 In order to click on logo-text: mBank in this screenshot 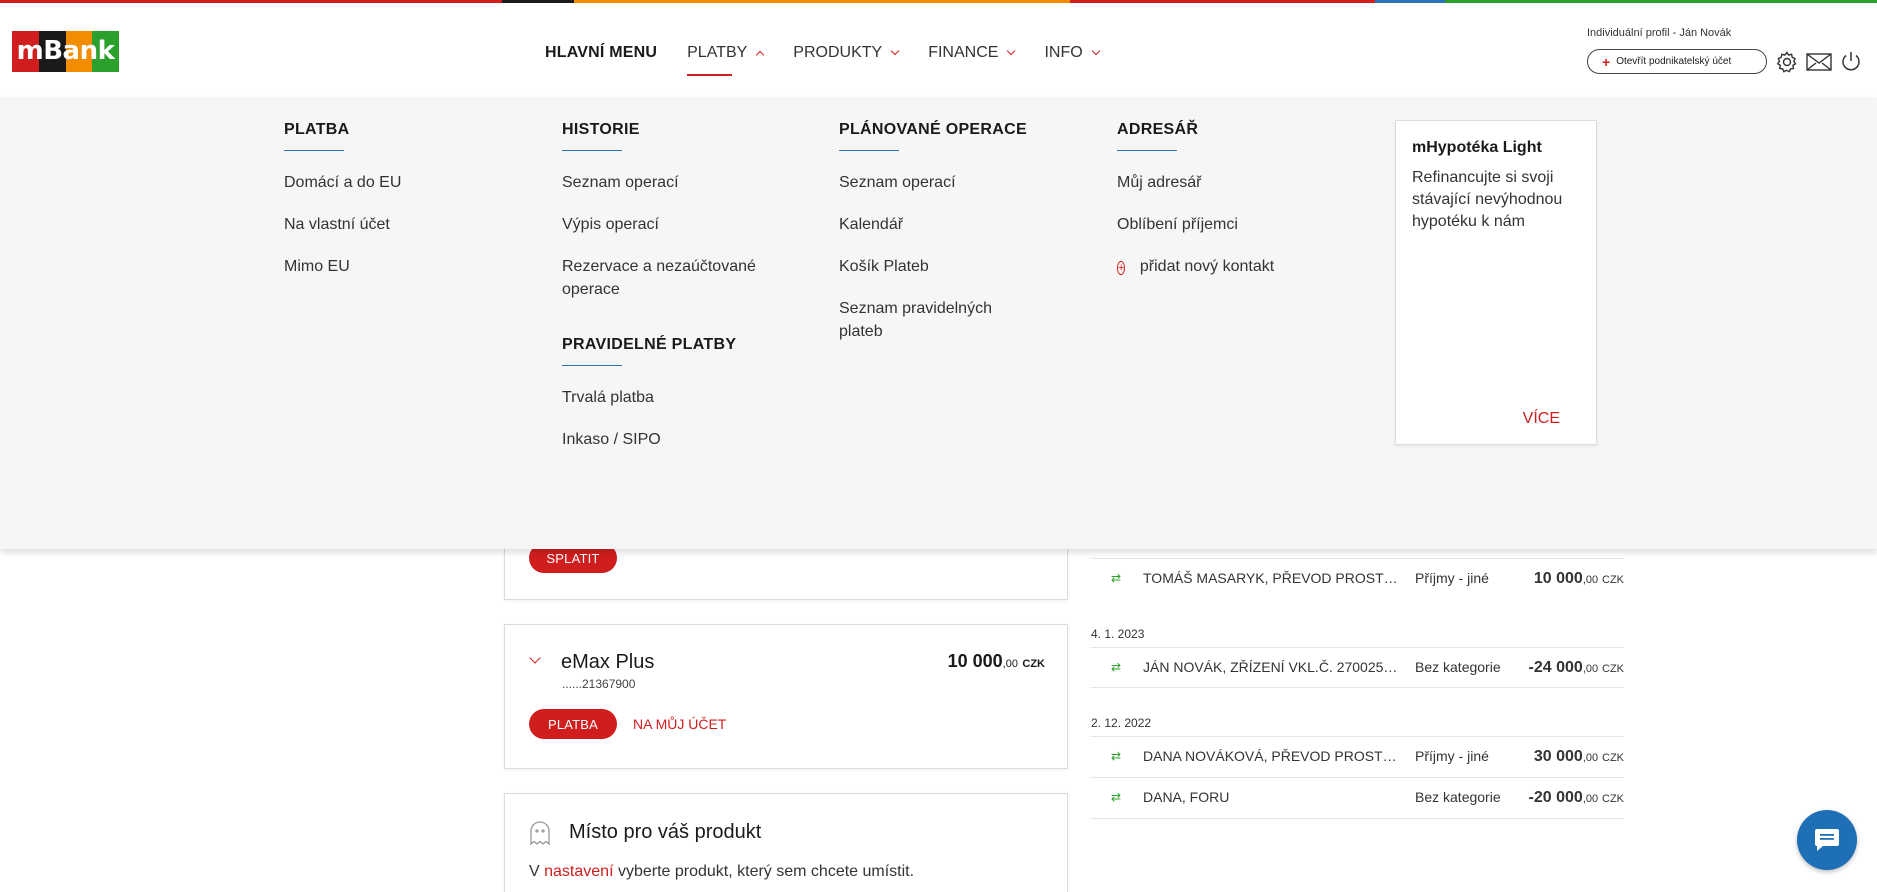, I will do `click(65, 51)`.